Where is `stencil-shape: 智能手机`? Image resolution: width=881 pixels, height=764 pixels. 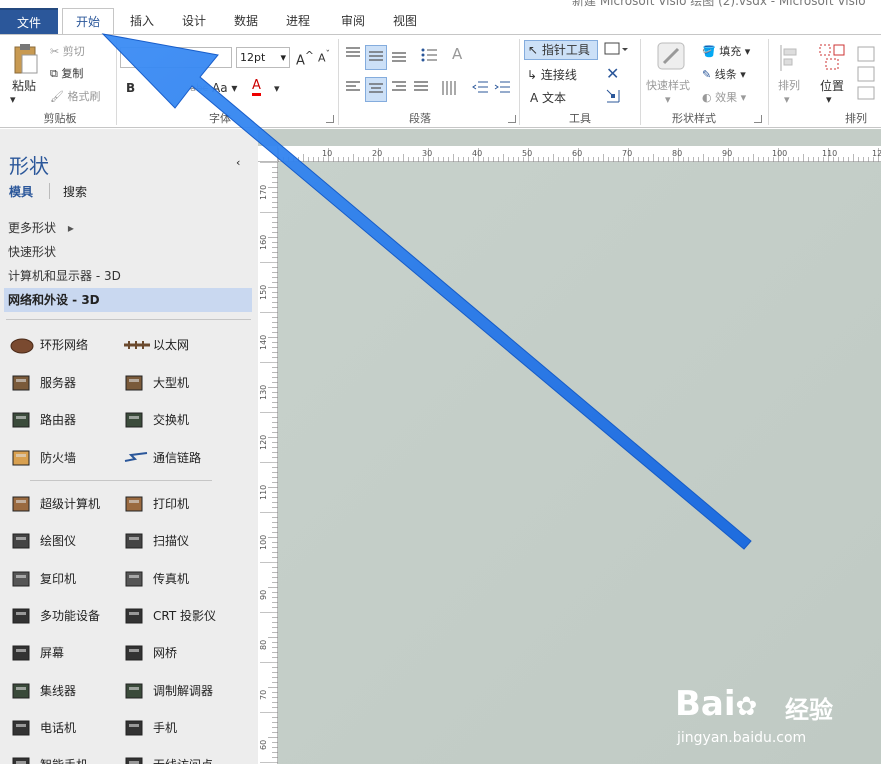
stencil-shape: 智能手机 is located at coordinates (65, 757).